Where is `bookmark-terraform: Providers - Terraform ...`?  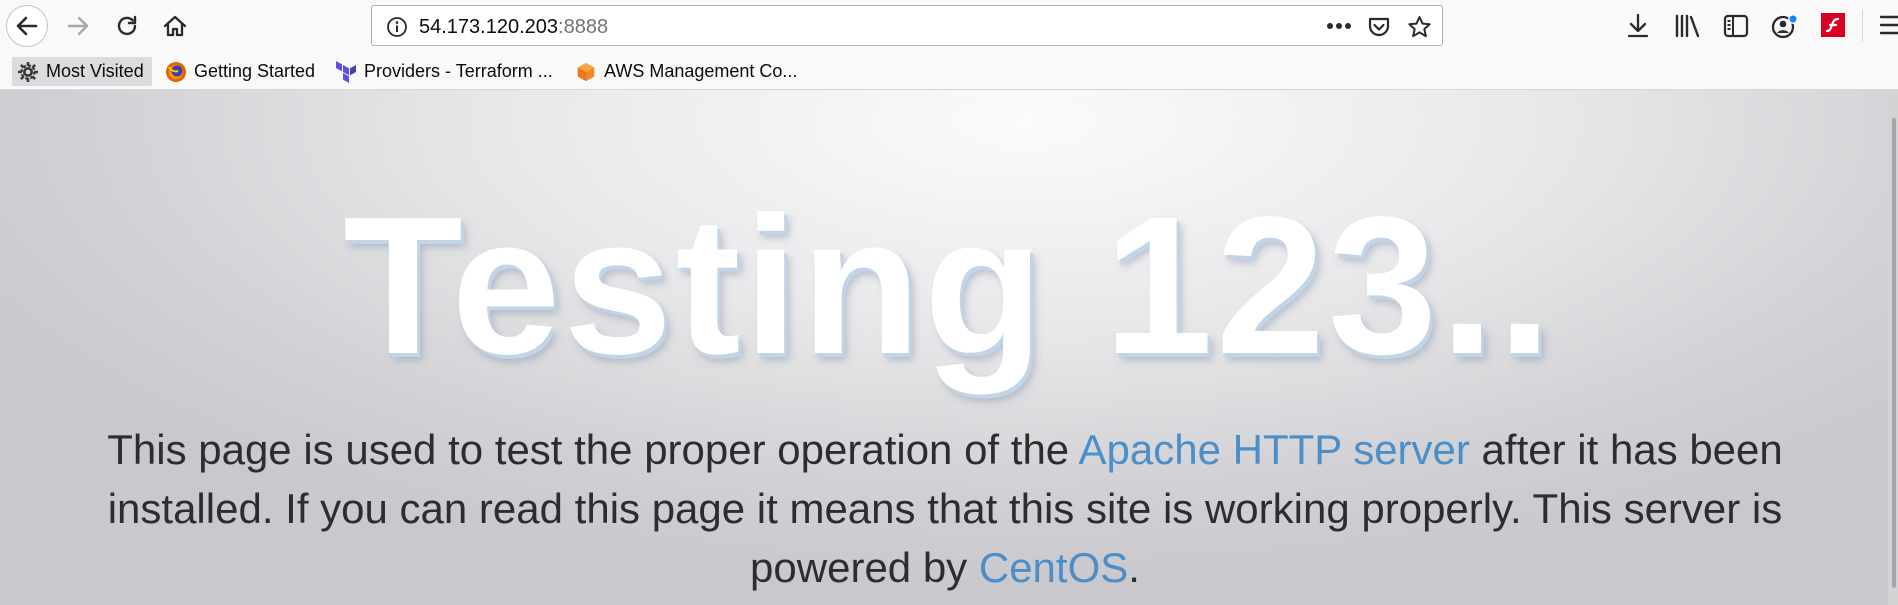
bookmark-terraform: Providers - Terraform ... is located at coordinates (444, 71).